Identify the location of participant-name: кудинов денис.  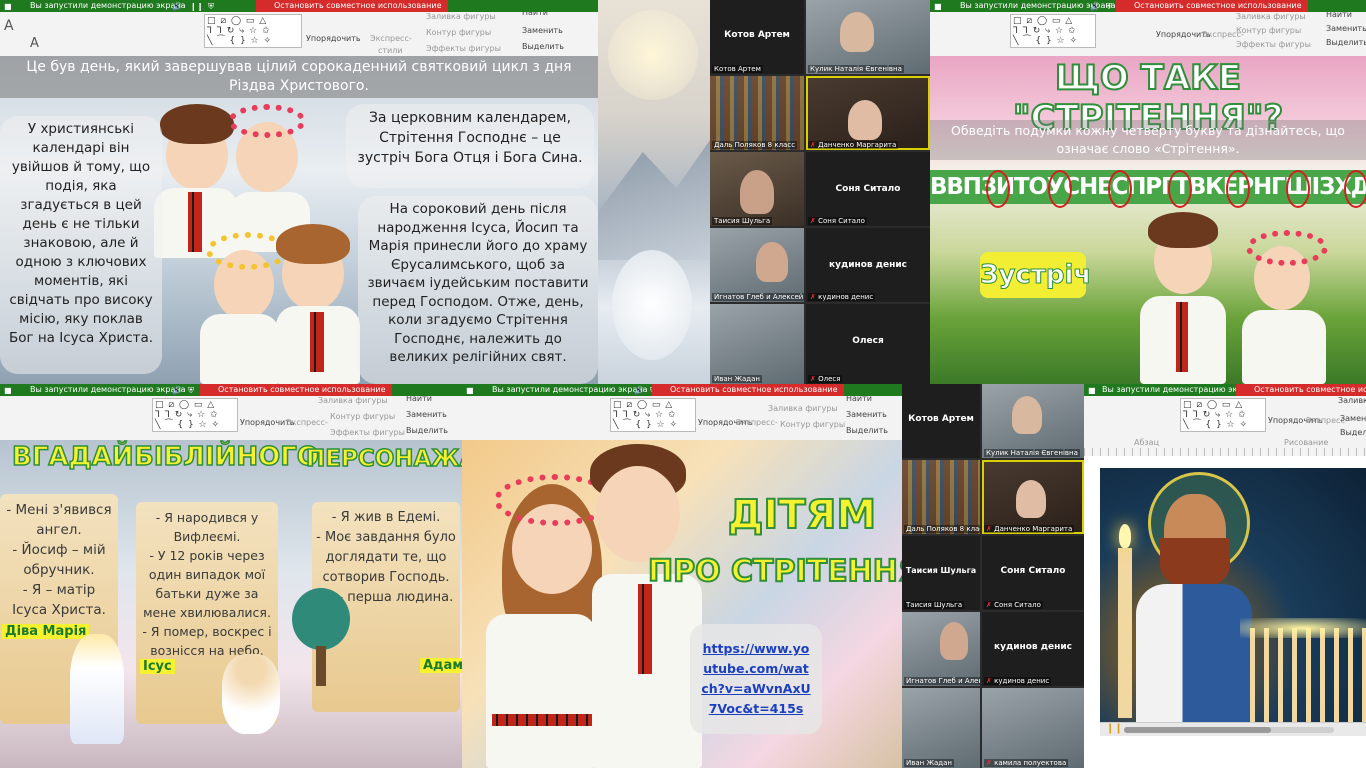
(867, 265).